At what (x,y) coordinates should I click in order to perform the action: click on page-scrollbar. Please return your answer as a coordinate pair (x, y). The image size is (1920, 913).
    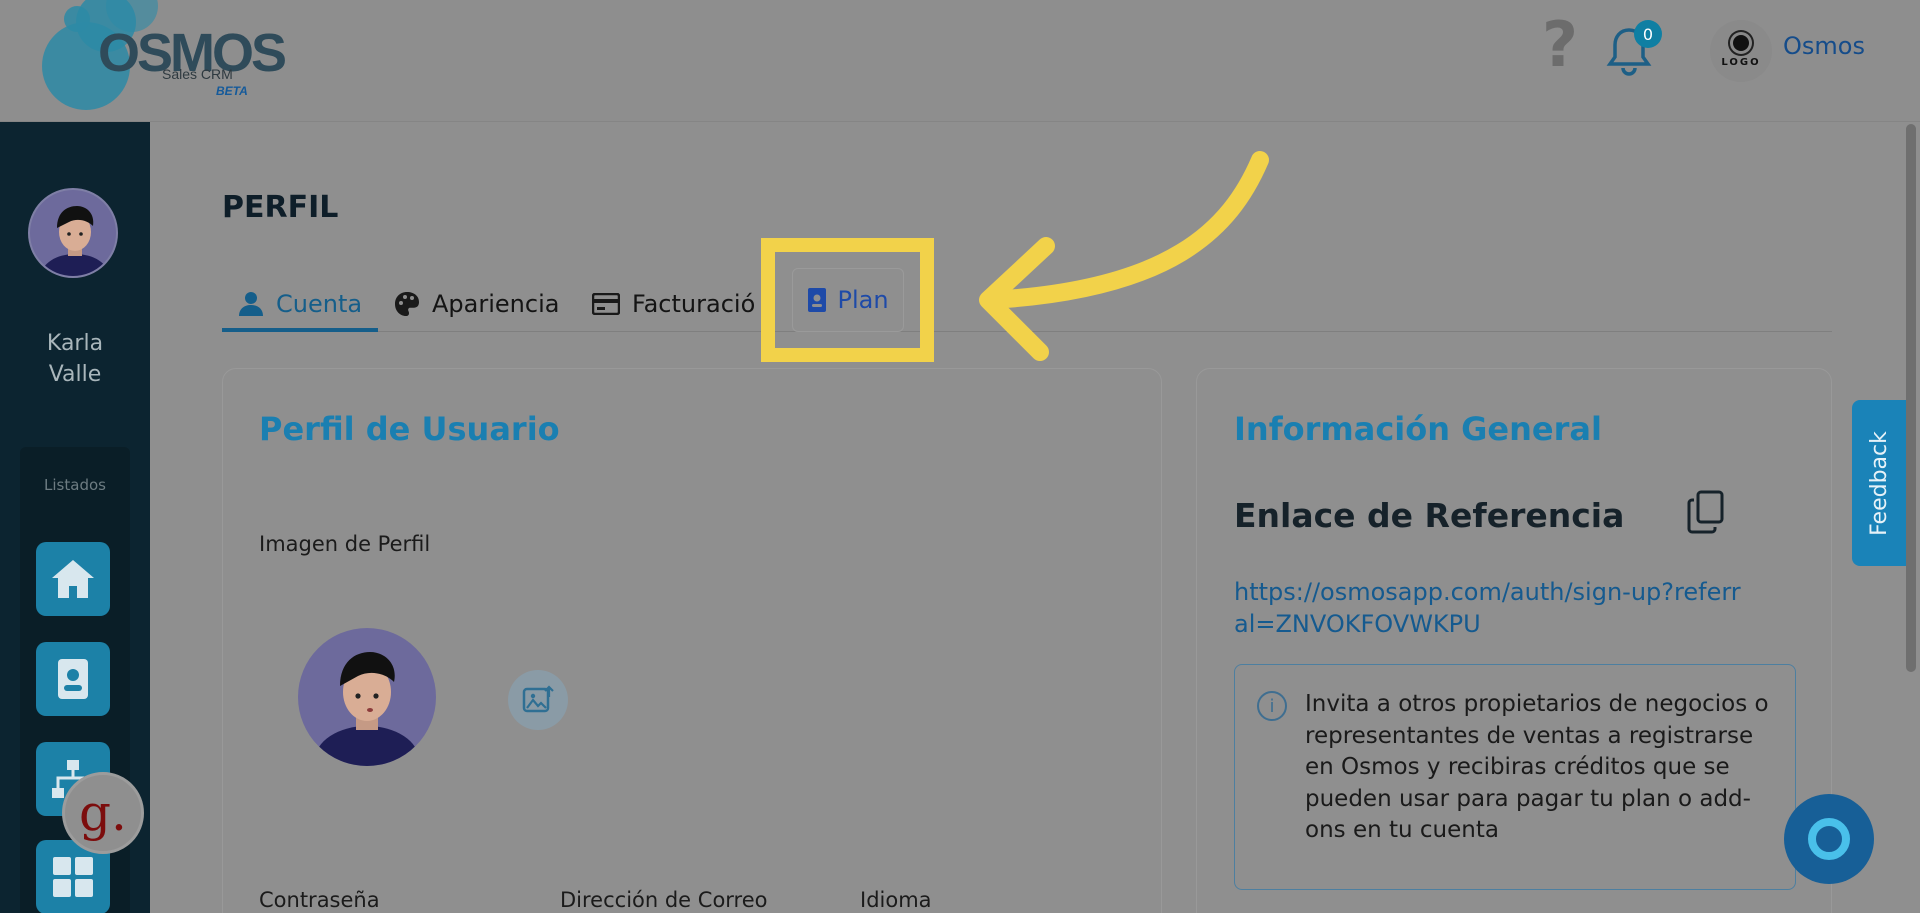
    Looking at the image, I should click on (1911, 398).